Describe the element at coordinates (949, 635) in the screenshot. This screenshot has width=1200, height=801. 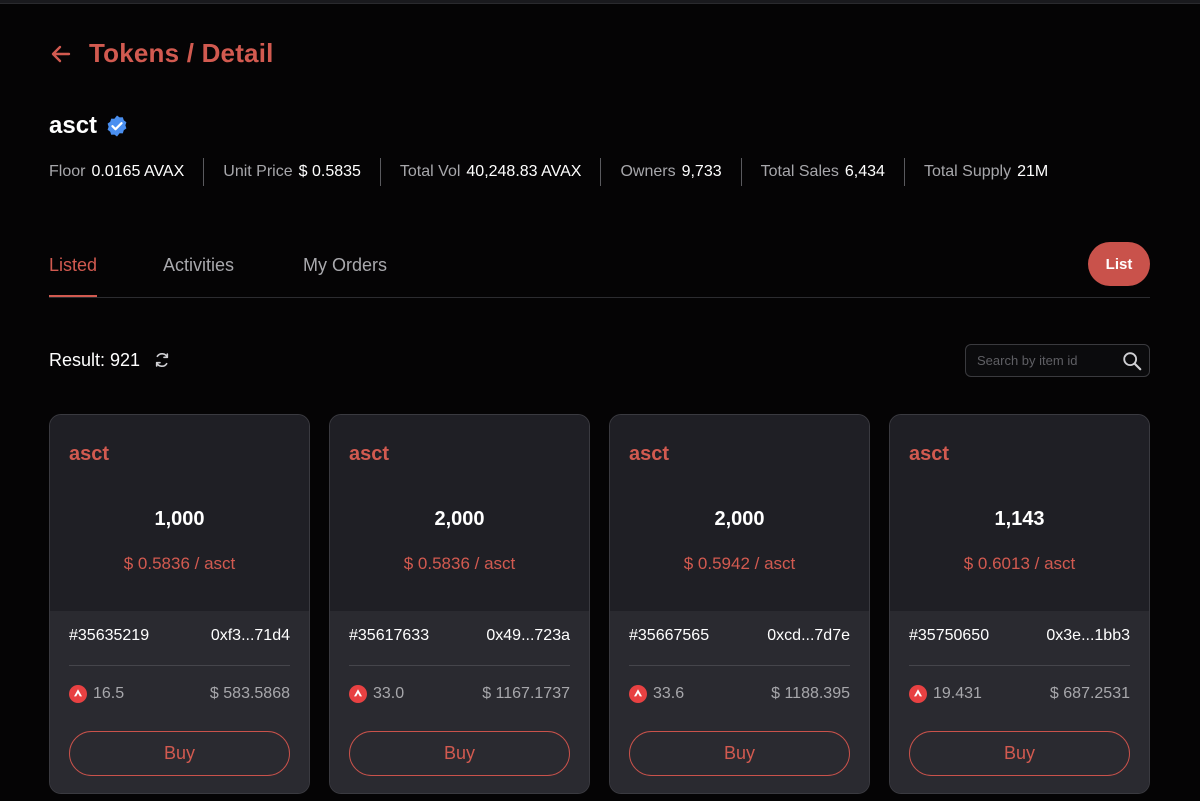
I see `card-item-id: #35750650` at that location.